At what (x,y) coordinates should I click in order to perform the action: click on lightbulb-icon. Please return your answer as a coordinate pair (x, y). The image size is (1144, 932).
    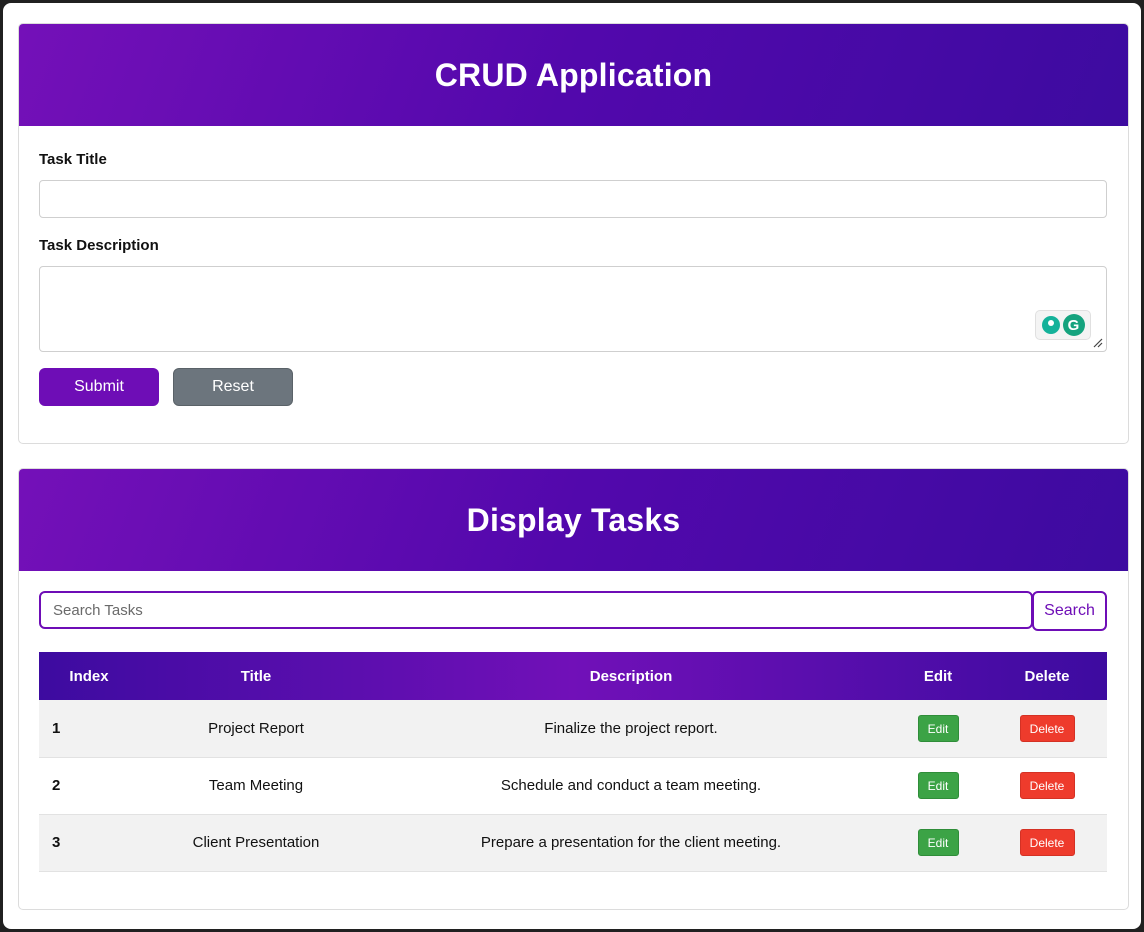
    Looking at the image, I should click on (1050, 325).